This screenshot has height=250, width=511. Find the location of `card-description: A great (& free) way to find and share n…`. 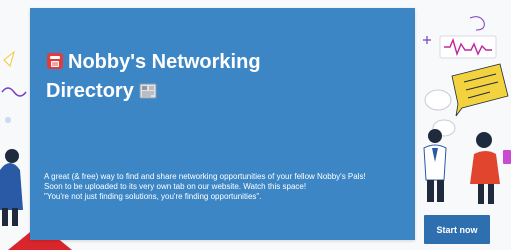

card-description: A great (& free) way to find and share n… is located at coordinates (224, 187).